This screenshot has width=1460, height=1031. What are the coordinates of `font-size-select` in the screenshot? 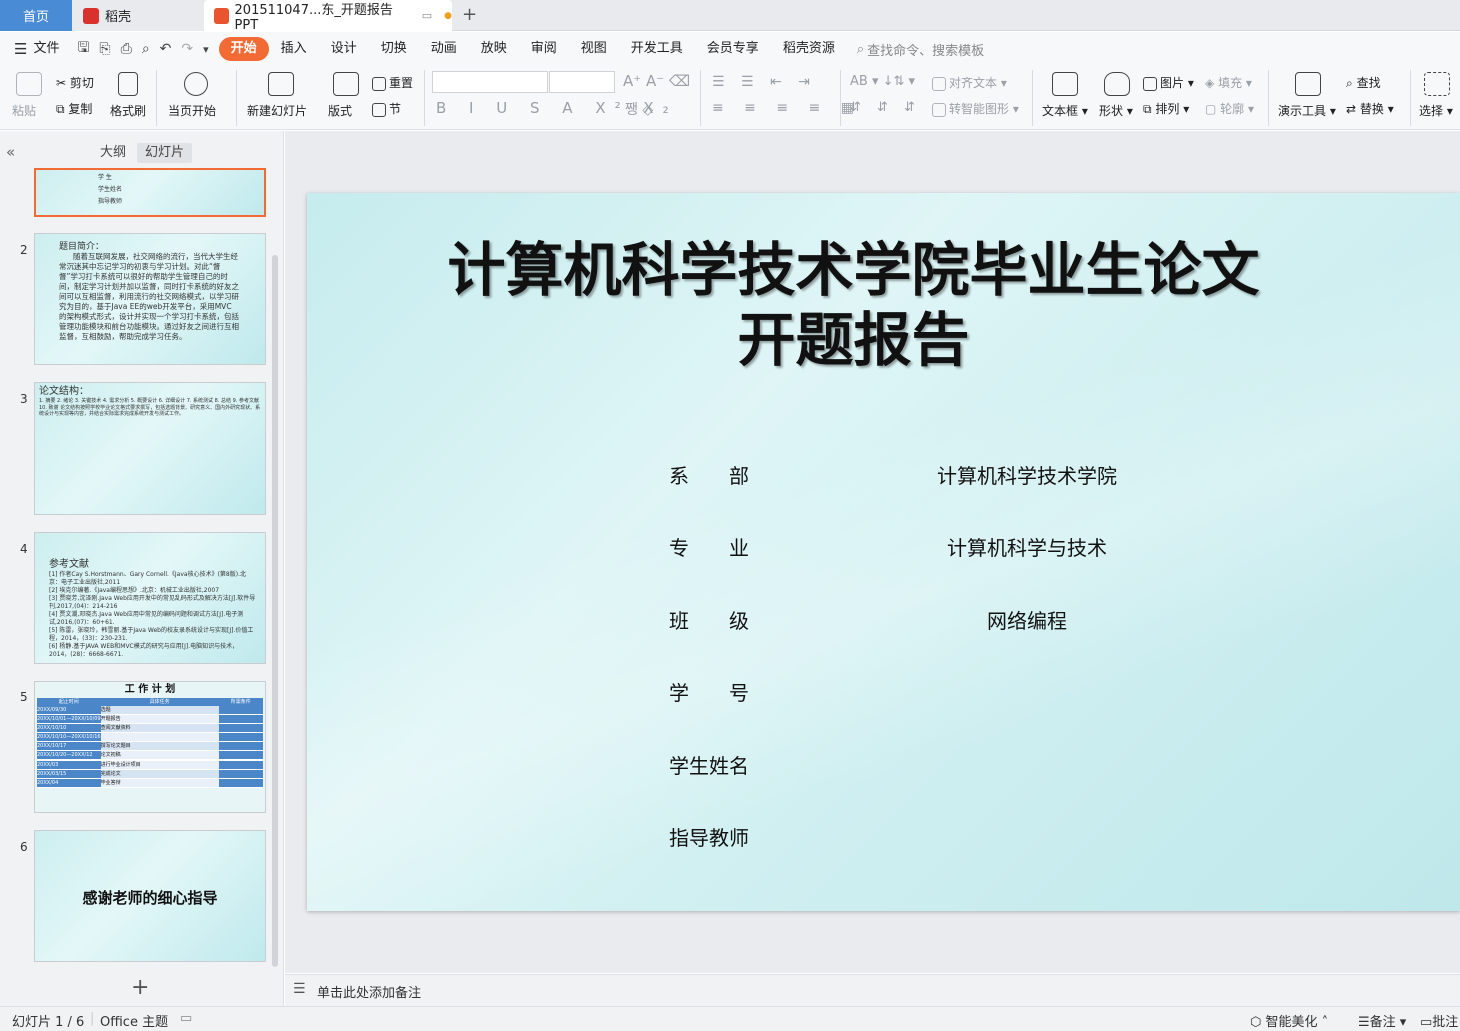 It's located at (582, 82).